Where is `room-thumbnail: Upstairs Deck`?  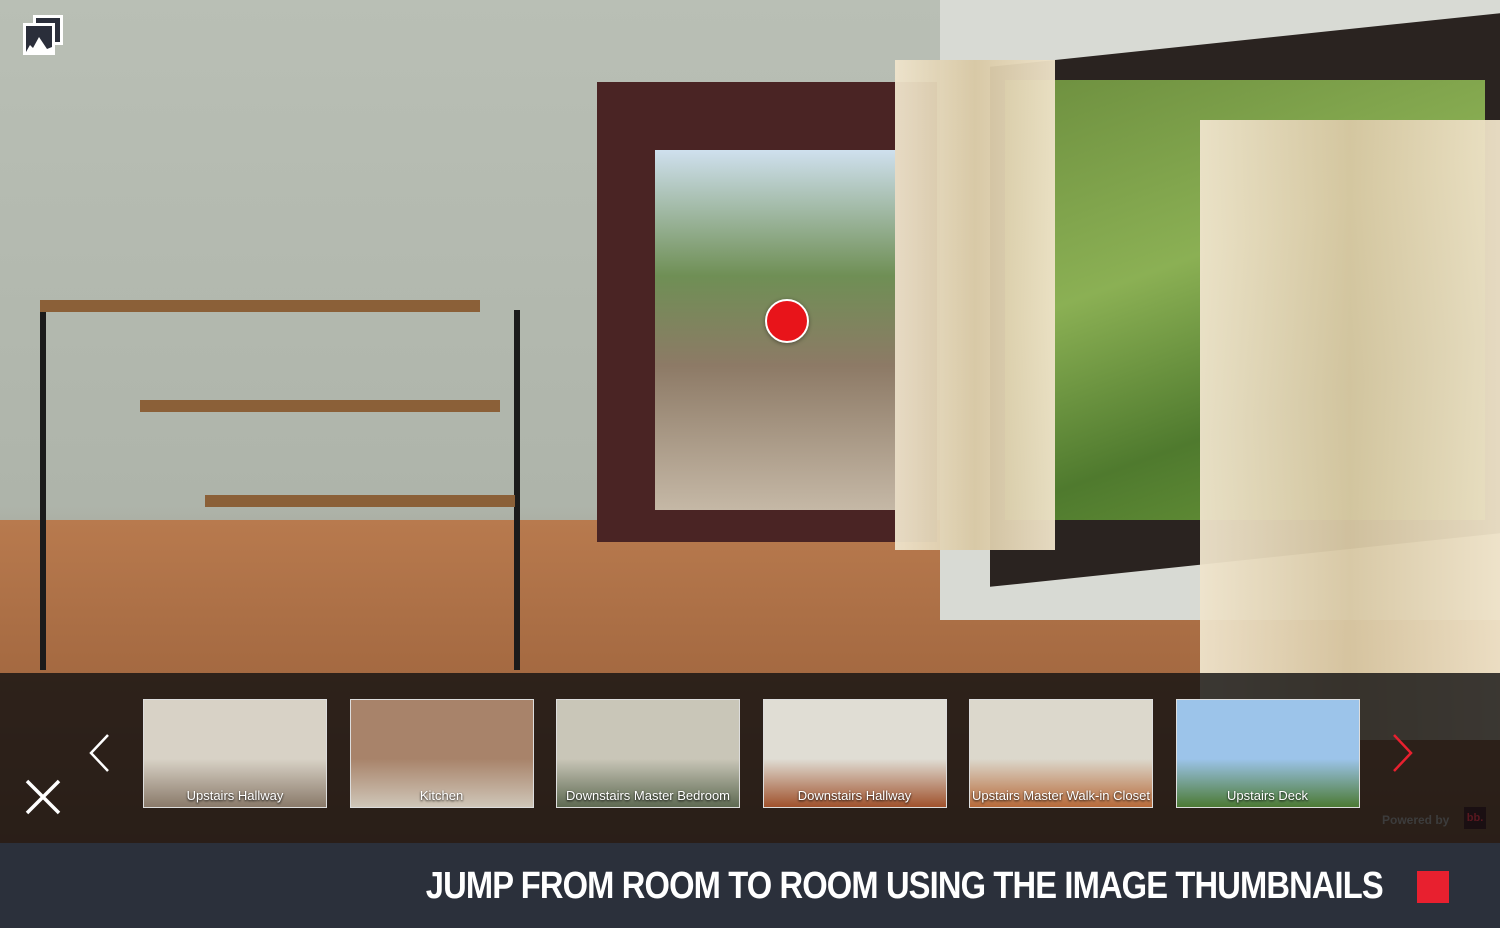 room-thumbnail: Upstairs Deck is located at coordinates (1267, 753).